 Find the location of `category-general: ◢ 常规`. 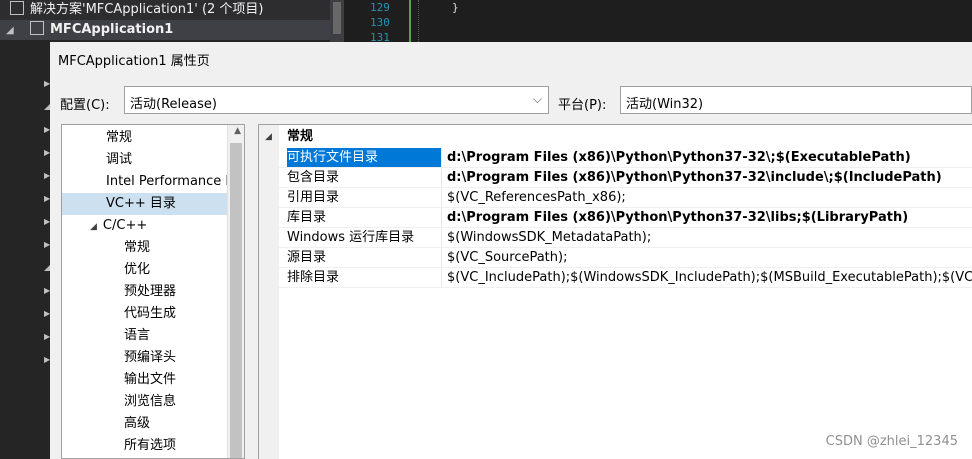

category-general: ◢ 常规 is located at coordinates (615, 137).